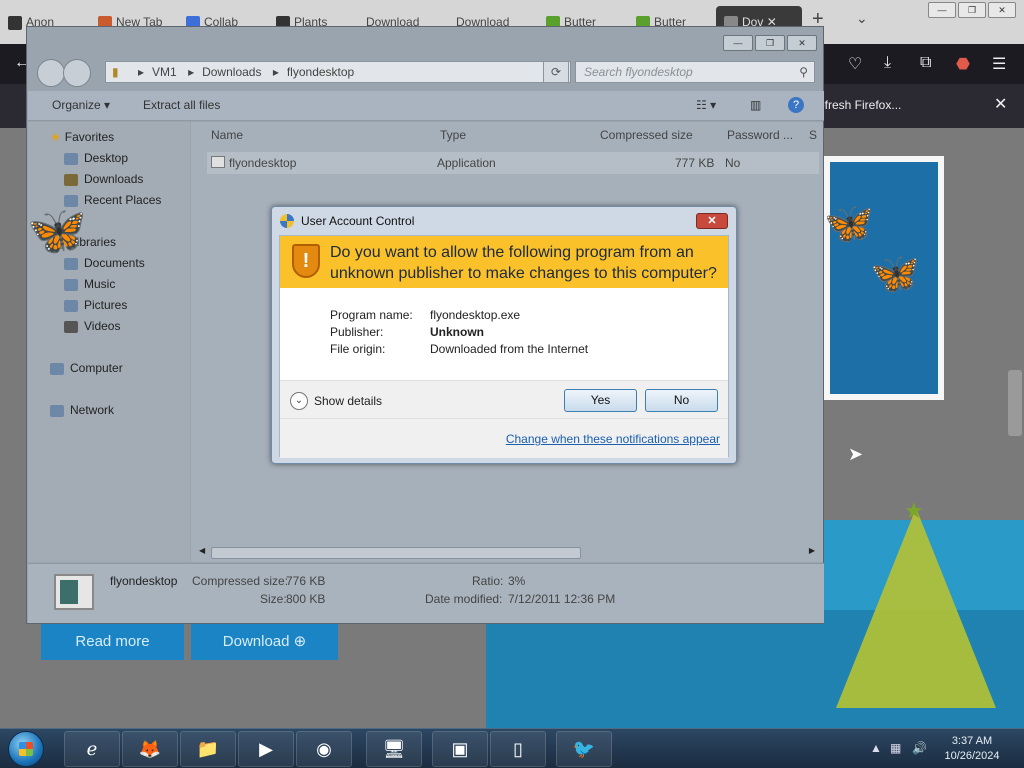 The image size is (1024, 768). What do you see at coordinates (916, 608) in the screenshot?
I see `christmas-tree-decoration` at bounding box center [916, 608].